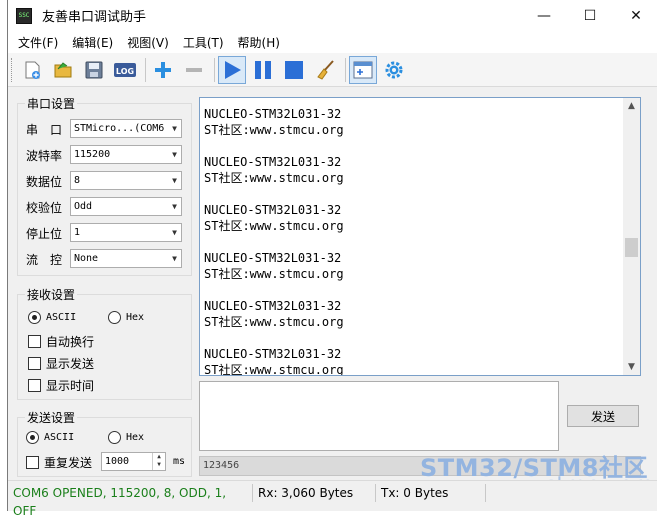 This screenshot has width=657, height=520. What do you see at coordinates (44, 260) in the screenshot?
I see `flow-label: 流 控` at bounding box center [44, 260].